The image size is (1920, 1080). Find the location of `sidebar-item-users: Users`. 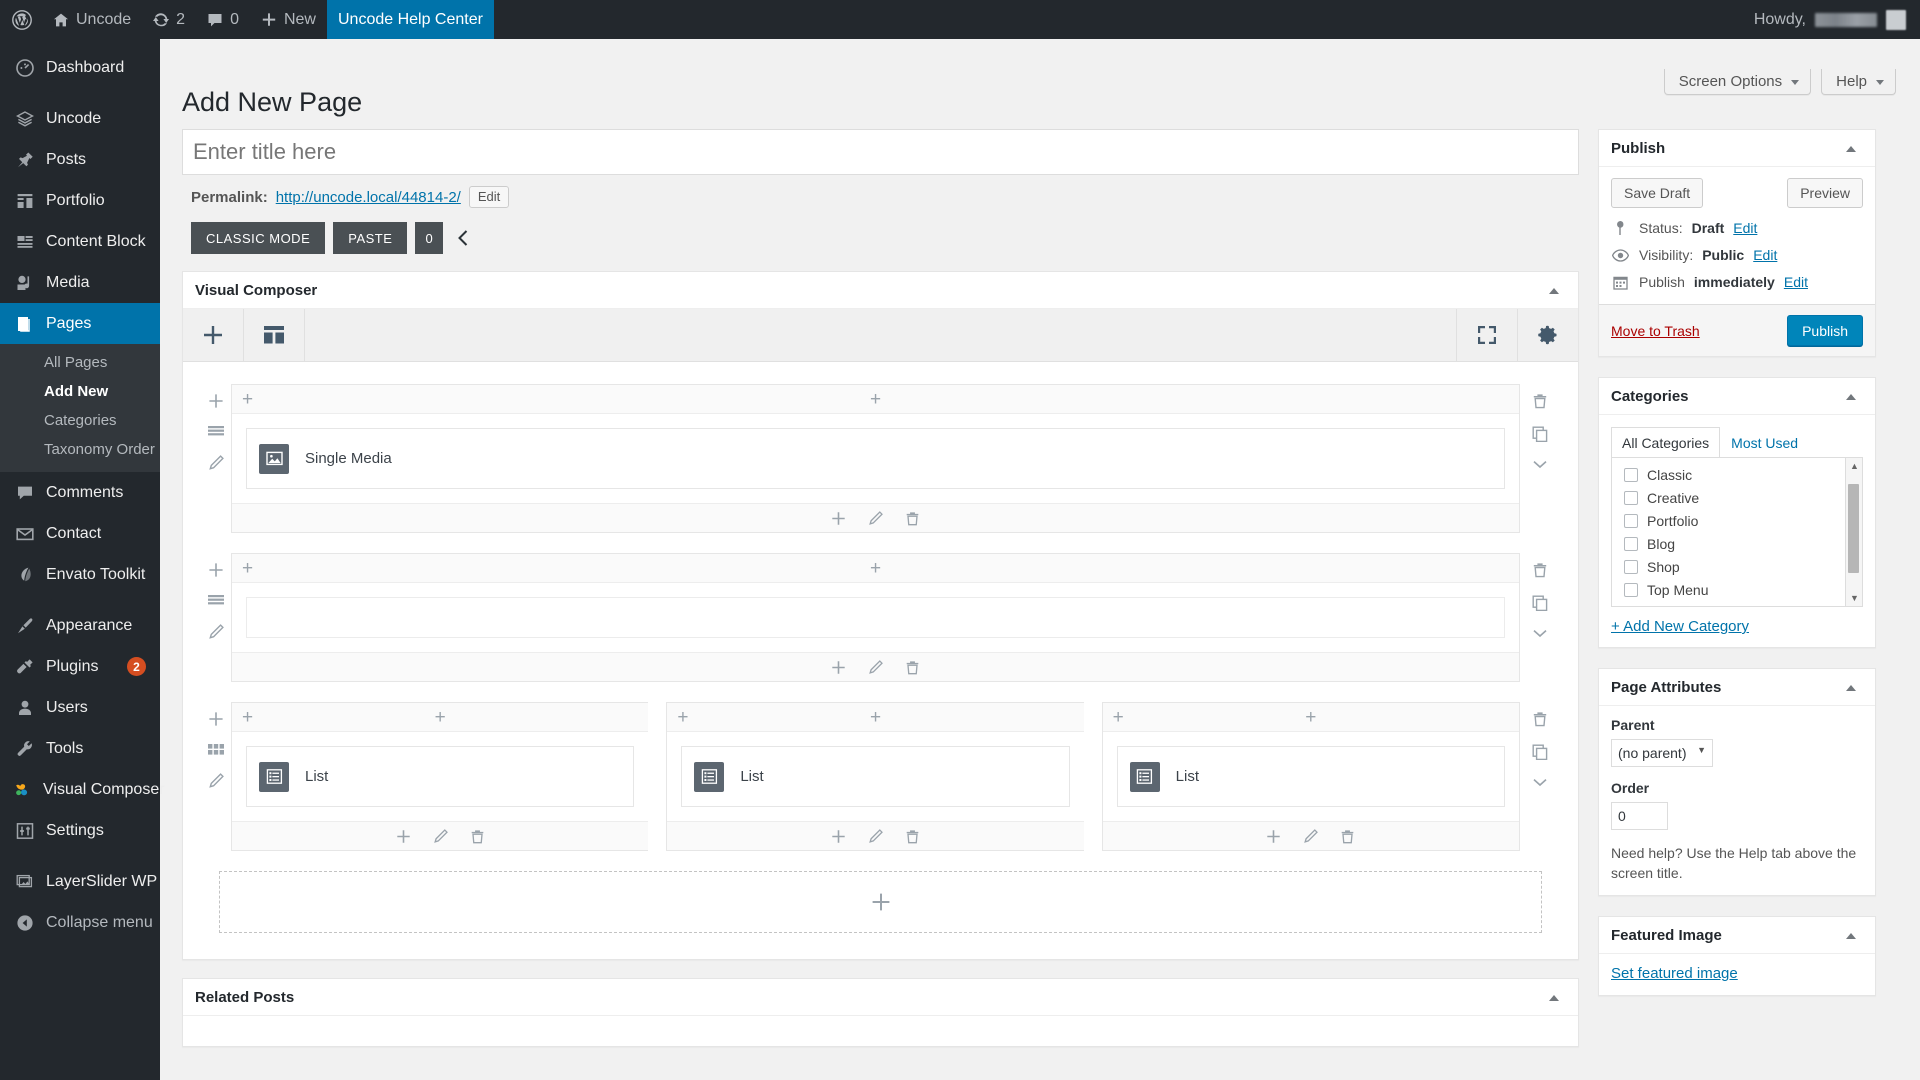

sidebar-item-users: Users is located at coordinates (80, 707).